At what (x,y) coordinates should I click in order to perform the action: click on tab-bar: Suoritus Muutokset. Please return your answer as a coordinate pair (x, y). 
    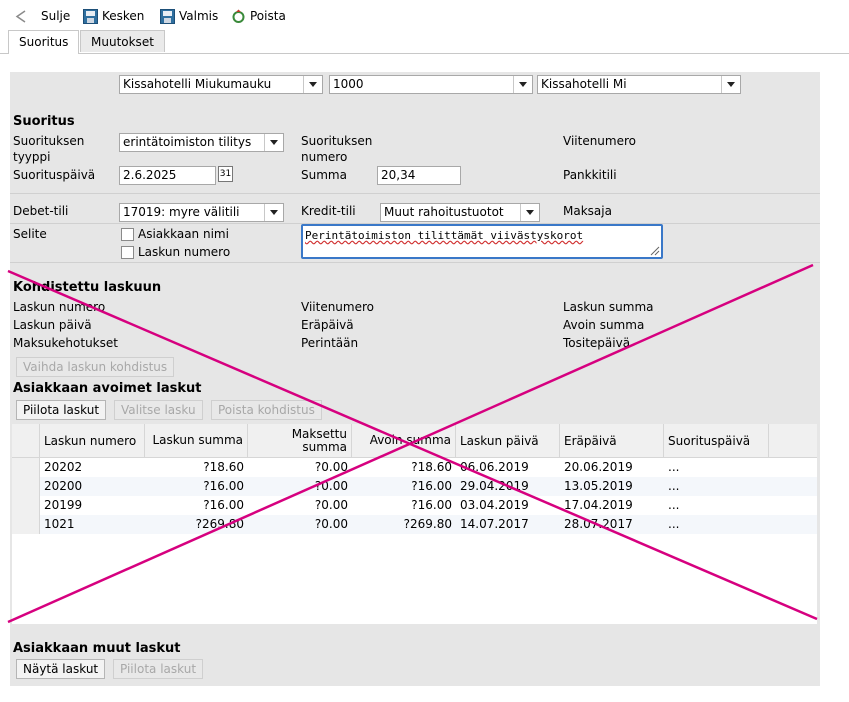
    Looking at the image, I should click on (424, 42).